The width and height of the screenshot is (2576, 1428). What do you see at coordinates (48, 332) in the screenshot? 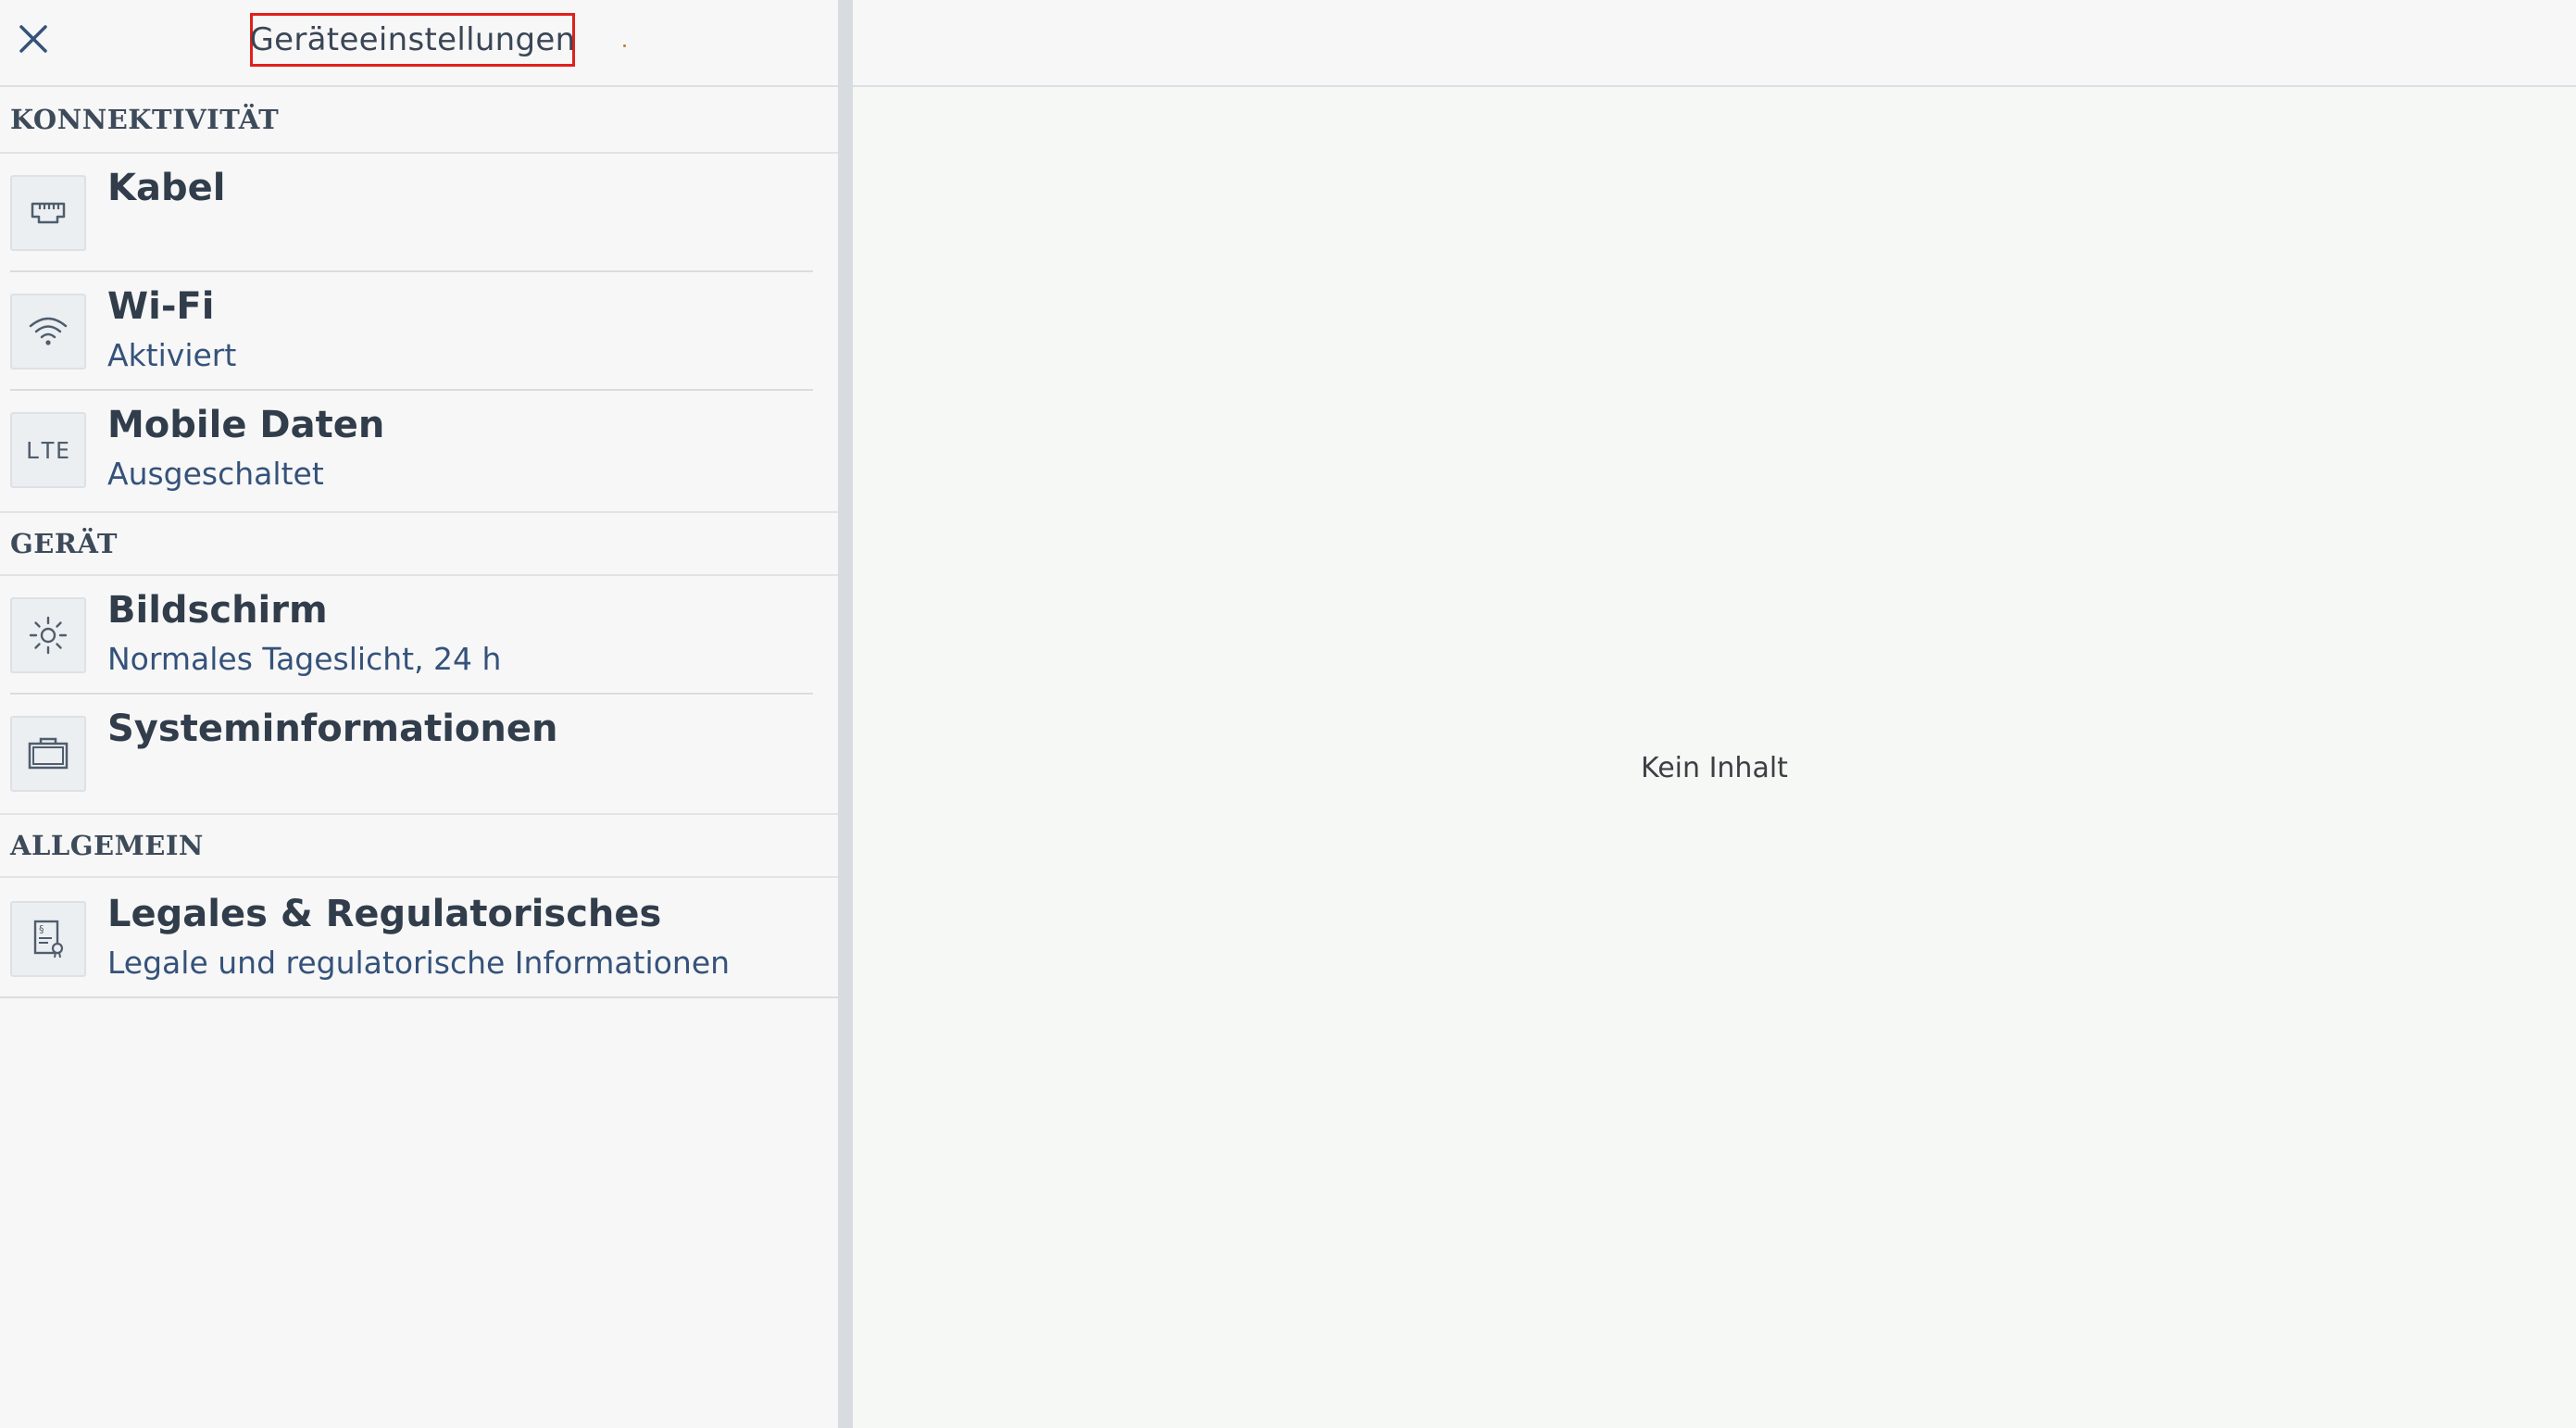
I see `wifi-icon` at bounding box center [48, 332].